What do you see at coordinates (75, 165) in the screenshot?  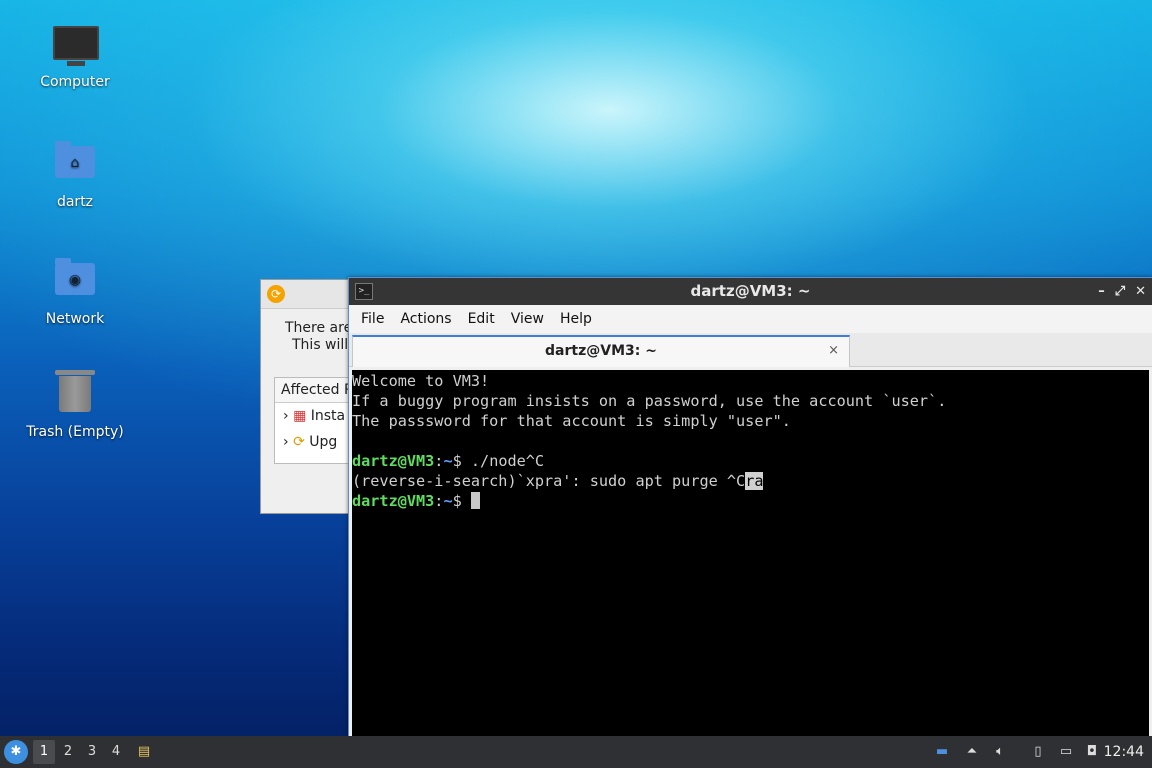 I see `home-folder-icon: ⌂` at bounding box center [75, 165].